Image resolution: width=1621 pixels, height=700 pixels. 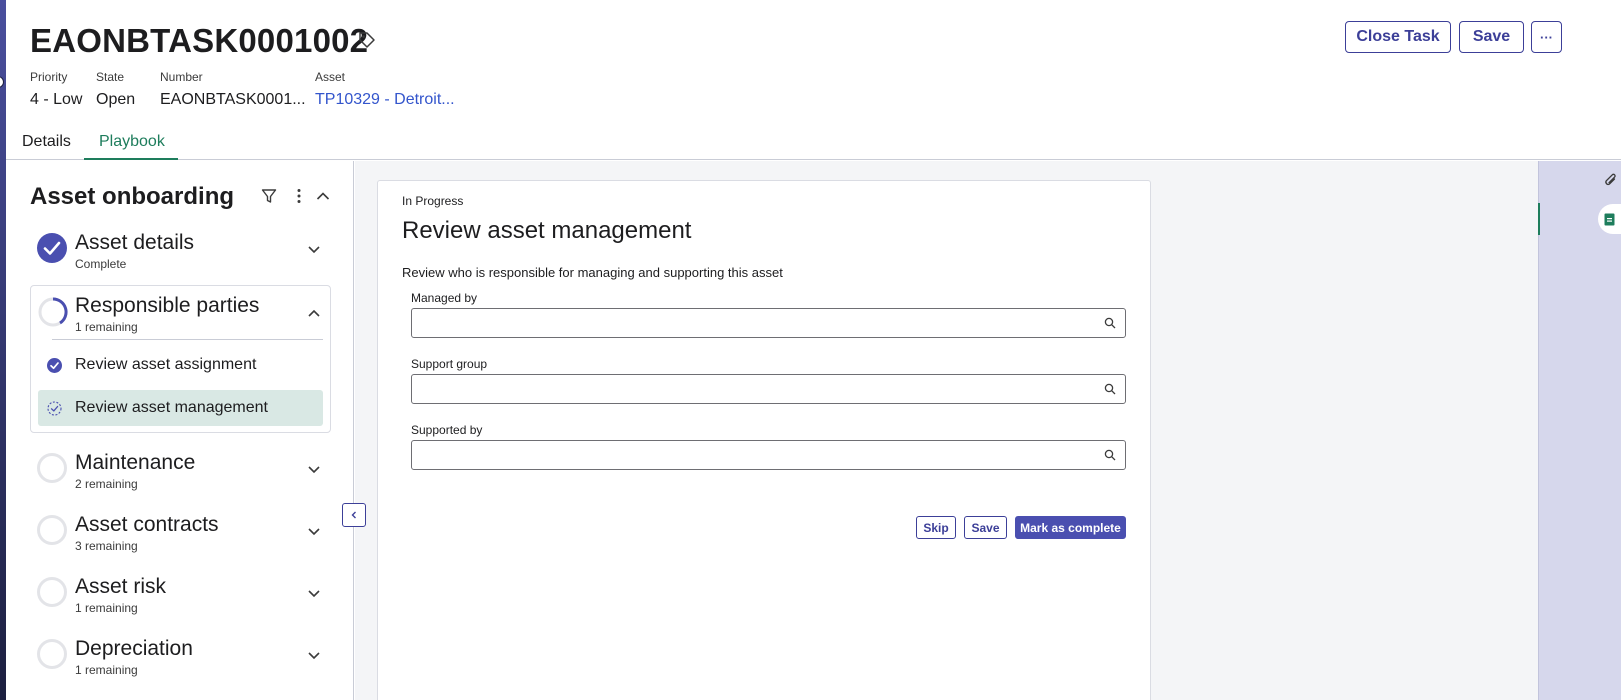 I want to click on stage-name: Asset risk, so click(x=121, y=586).